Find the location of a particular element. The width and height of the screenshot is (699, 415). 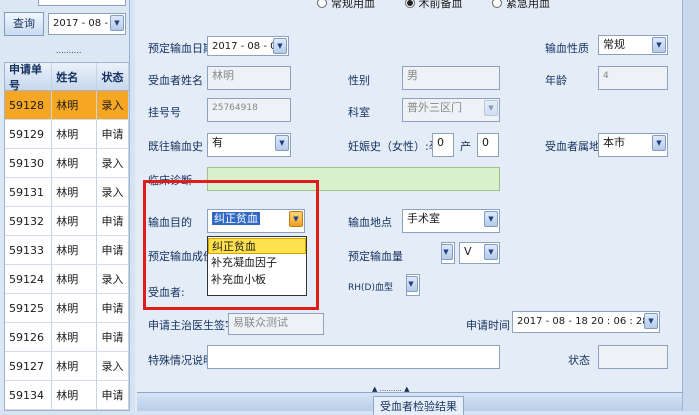

cell-id: 59134 is located at coordinates (29, 395).